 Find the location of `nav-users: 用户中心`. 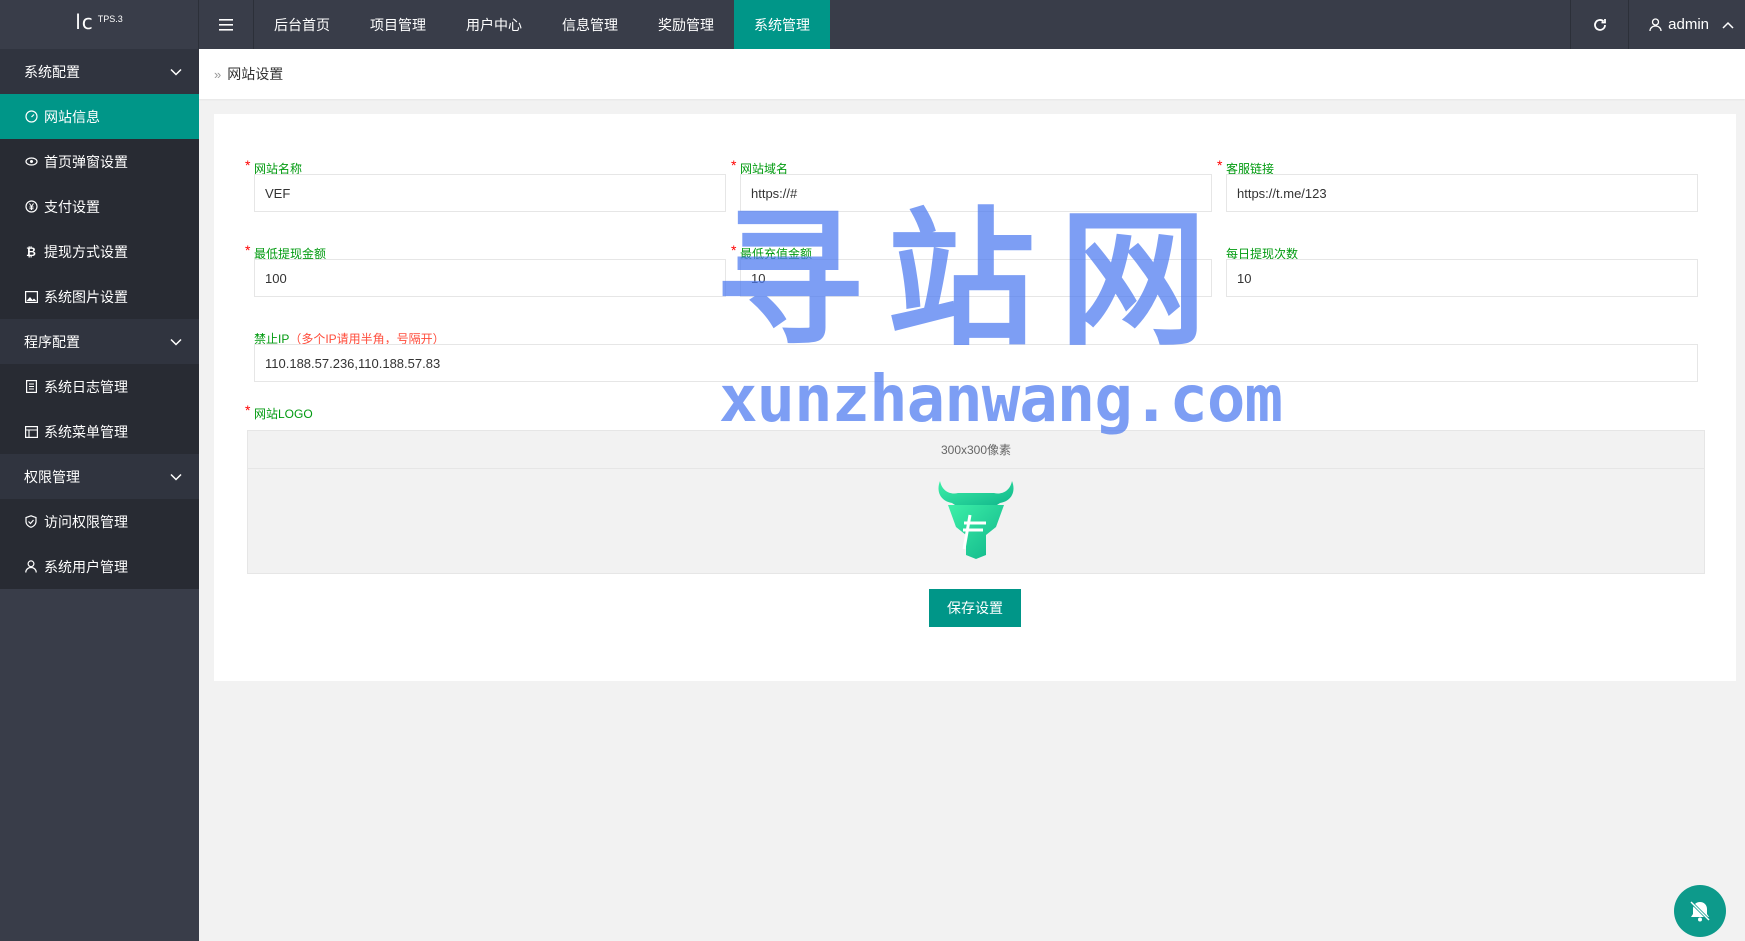

nav-users: 用户中心 is located at coordinates (494, 24).